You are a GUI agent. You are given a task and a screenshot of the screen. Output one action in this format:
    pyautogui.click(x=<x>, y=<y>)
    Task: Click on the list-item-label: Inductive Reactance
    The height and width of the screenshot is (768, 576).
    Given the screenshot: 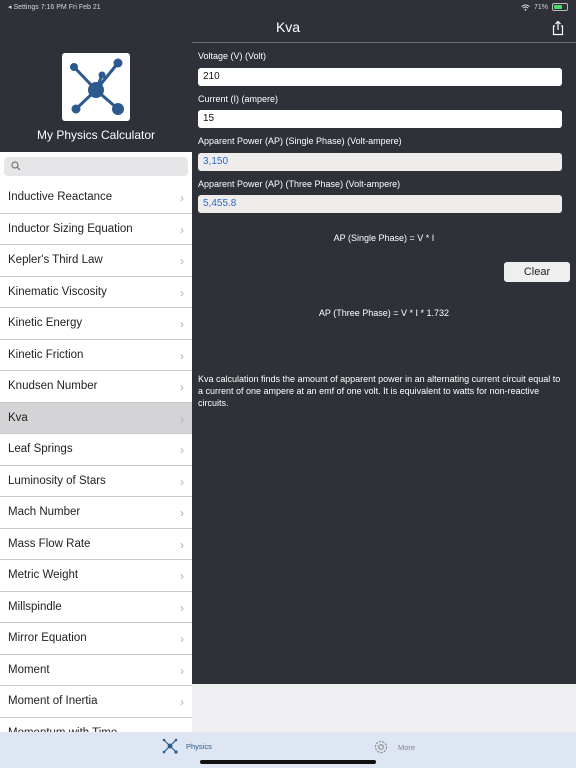 What is the action you would take?
    pyautogui.click(x=60, y=197)
    